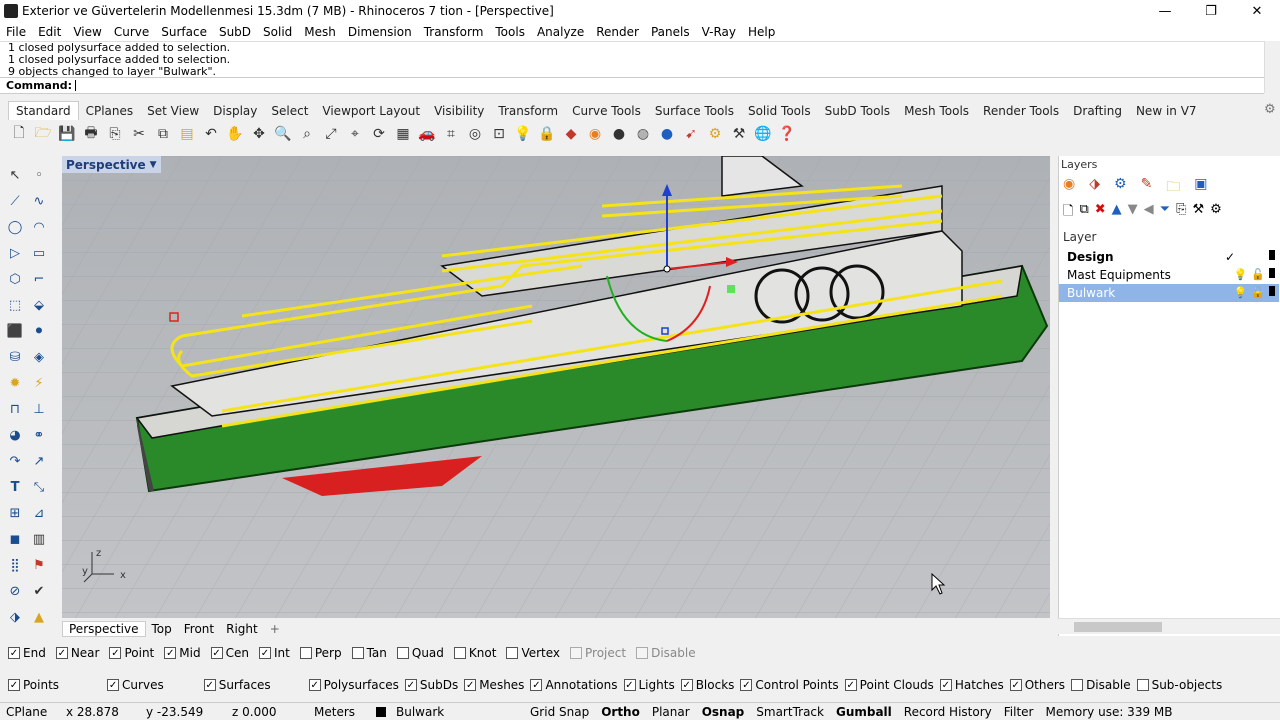 Image resolution: width=1280 pixels, height=720 pixels. I want to click on menu-vray: V-Ray, so click(719, 32).